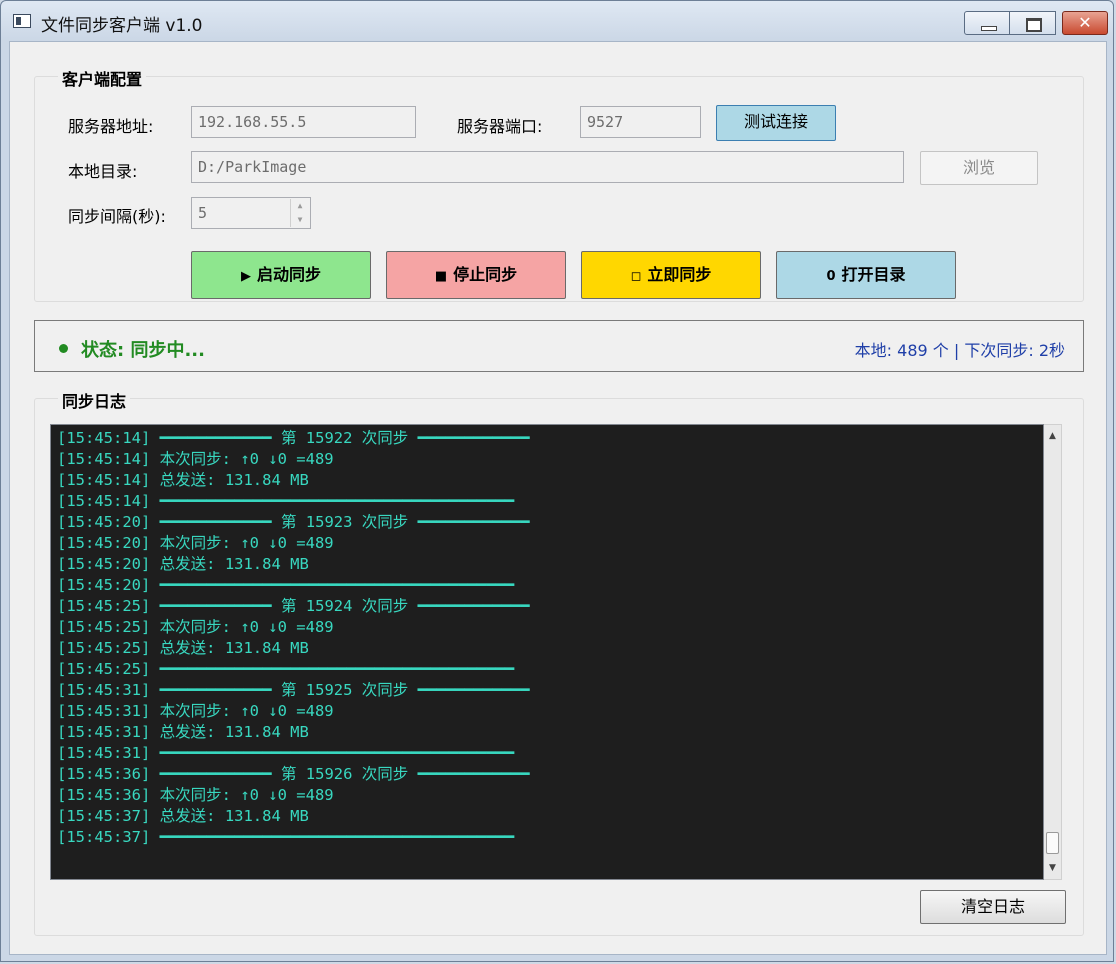  What do you see at coordinates (485, 274) in the screenshot?
I see `stop-sync-label: 停止同步` at bounding box center [485, 274].